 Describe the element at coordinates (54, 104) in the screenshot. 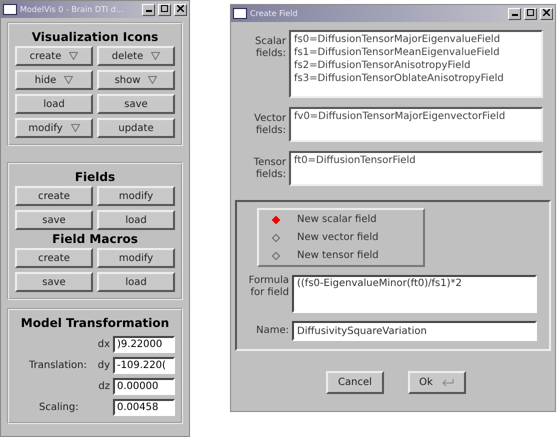

I see `icon-action-button: load` at that location.